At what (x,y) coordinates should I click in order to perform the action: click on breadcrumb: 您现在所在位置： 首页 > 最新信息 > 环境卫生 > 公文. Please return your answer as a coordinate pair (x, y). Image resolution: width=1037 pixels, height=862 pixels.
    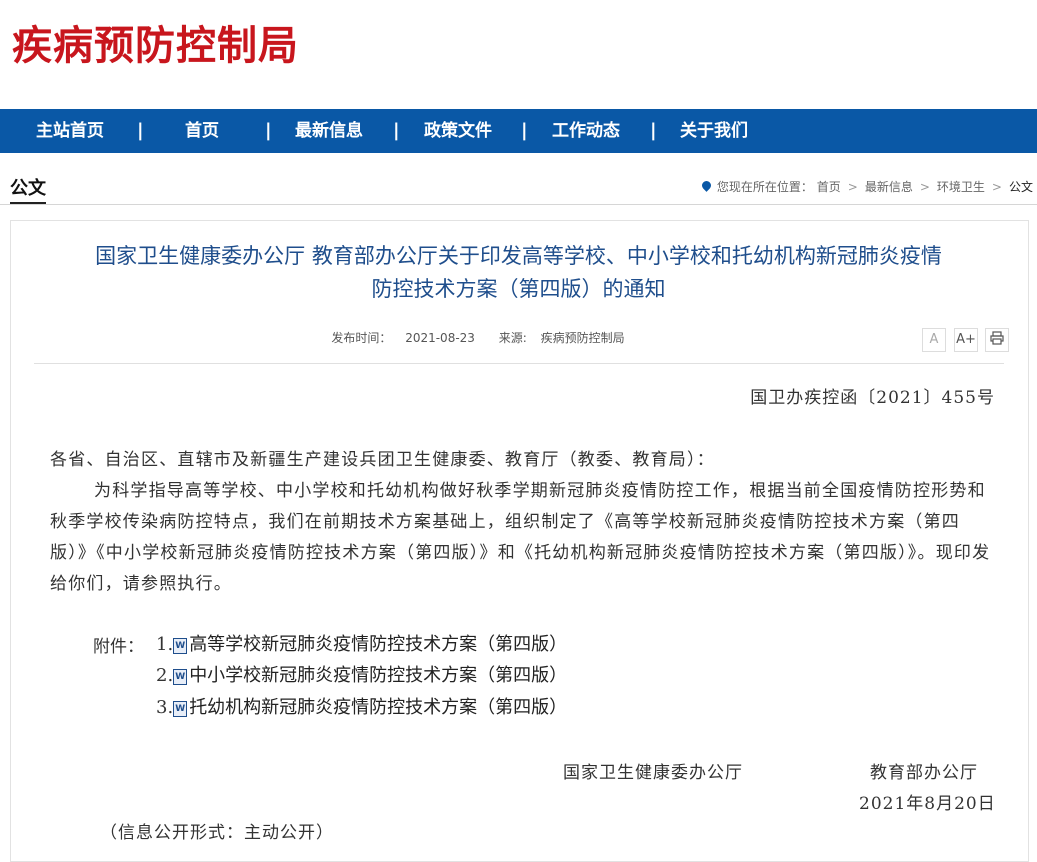
    Looking at the image, I should click on (866, 187).